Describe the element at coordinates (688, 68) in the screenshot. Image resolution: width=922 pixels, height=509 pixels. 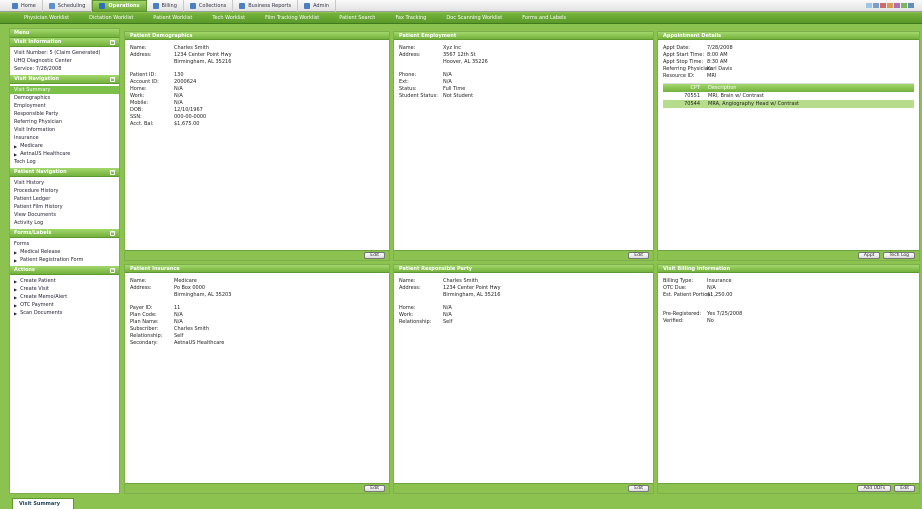
I see `field-label: Referring Physician:` at that location.